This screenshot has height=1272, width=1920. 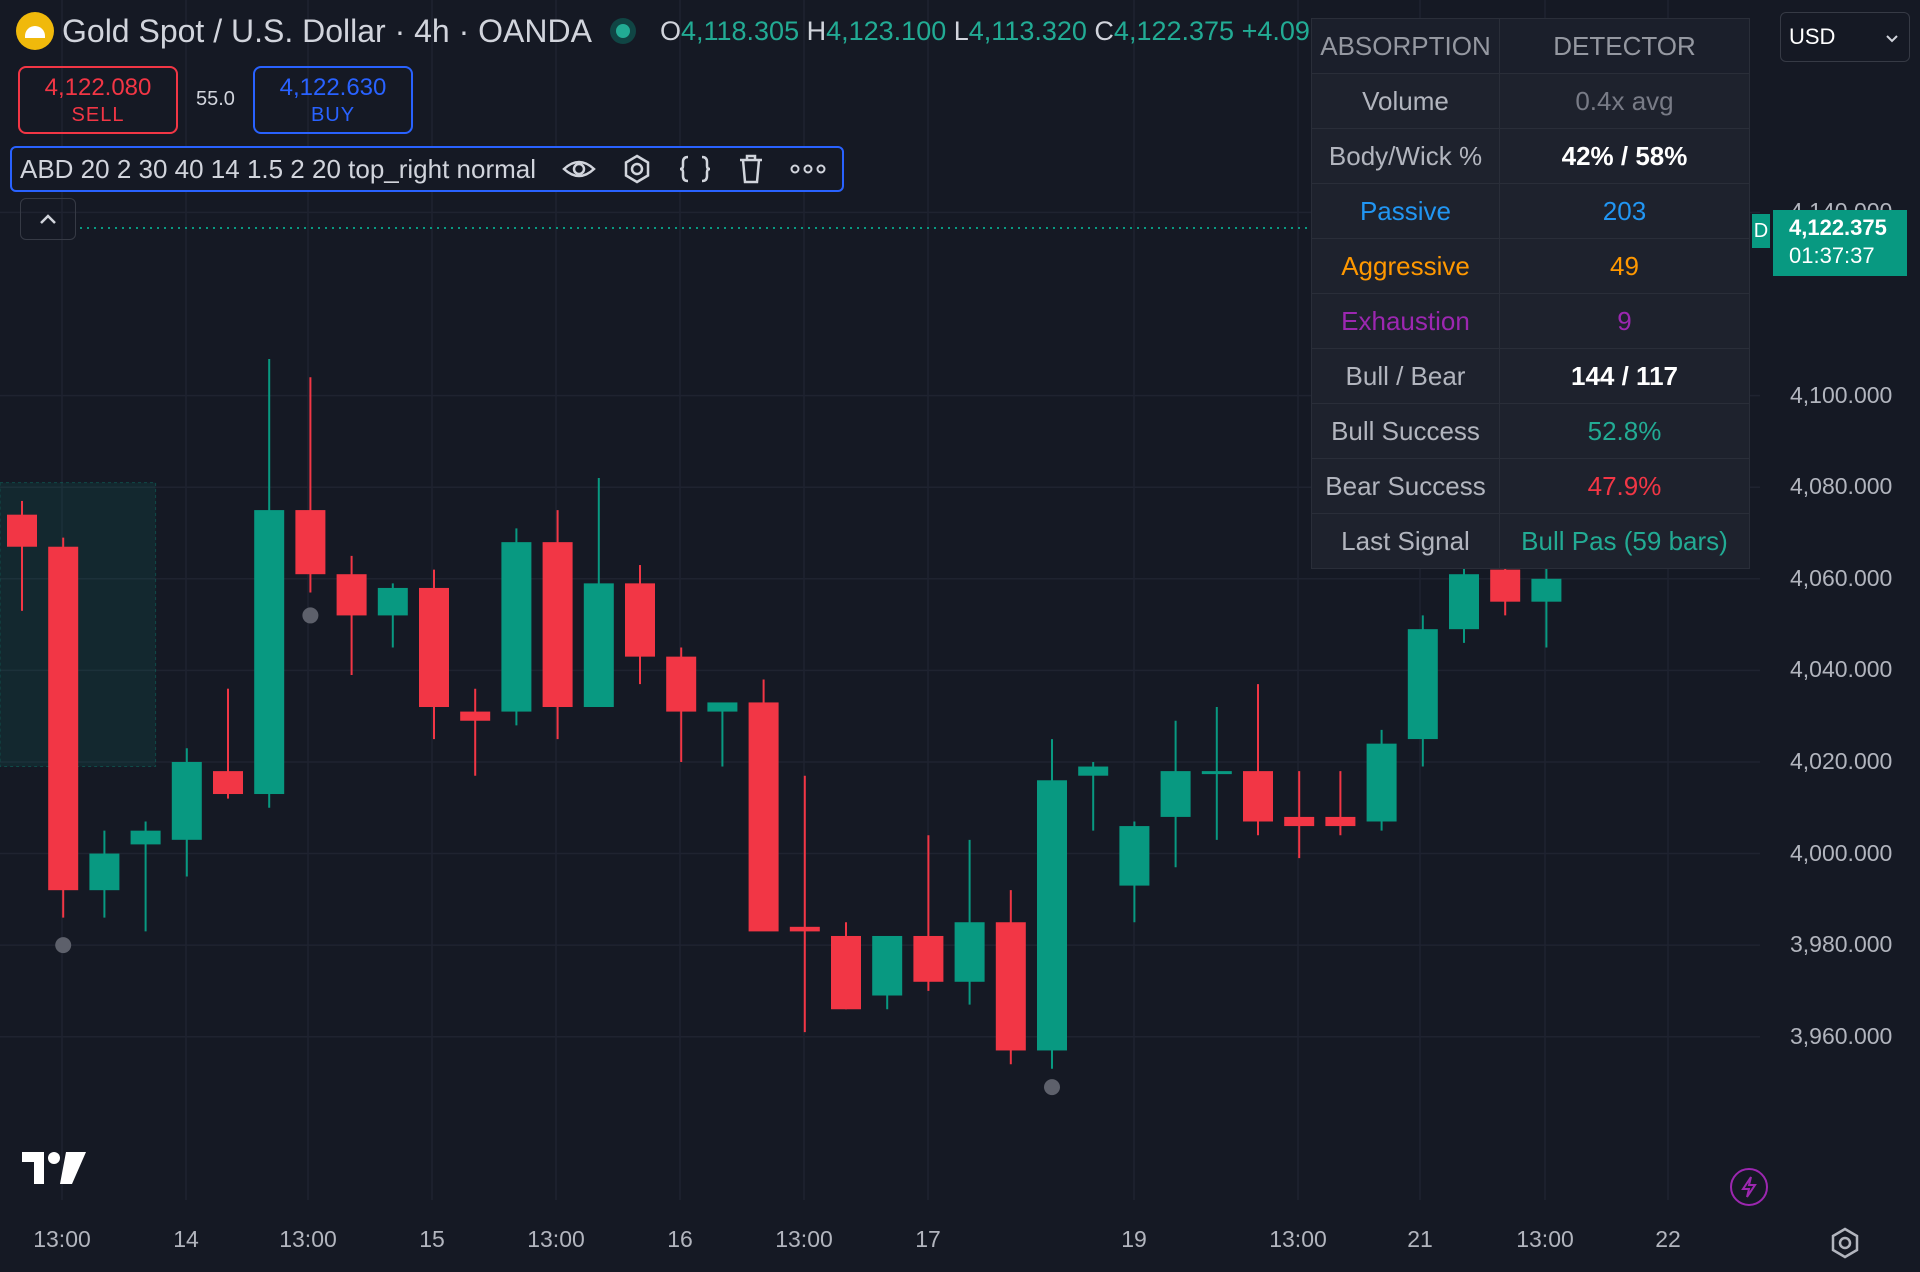 What do you see at coordinates (1134, 1239) in the screenshot?
I see `time-axis-label: 19` at bounding box center [1134, 1239].